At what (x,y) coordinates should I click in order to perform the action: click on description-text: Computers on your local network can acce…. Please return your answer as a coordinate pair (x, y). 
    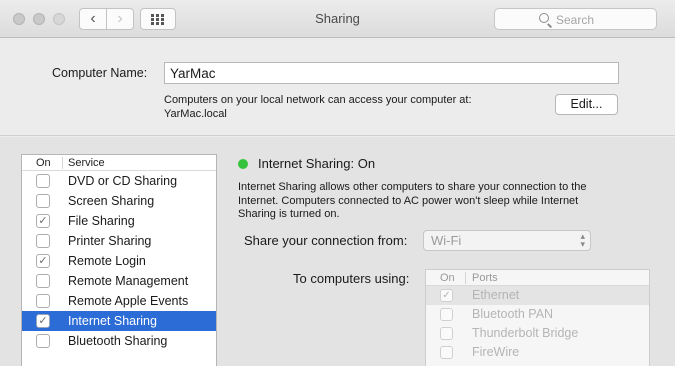
    Looking at the image, I should click on (318, 100).